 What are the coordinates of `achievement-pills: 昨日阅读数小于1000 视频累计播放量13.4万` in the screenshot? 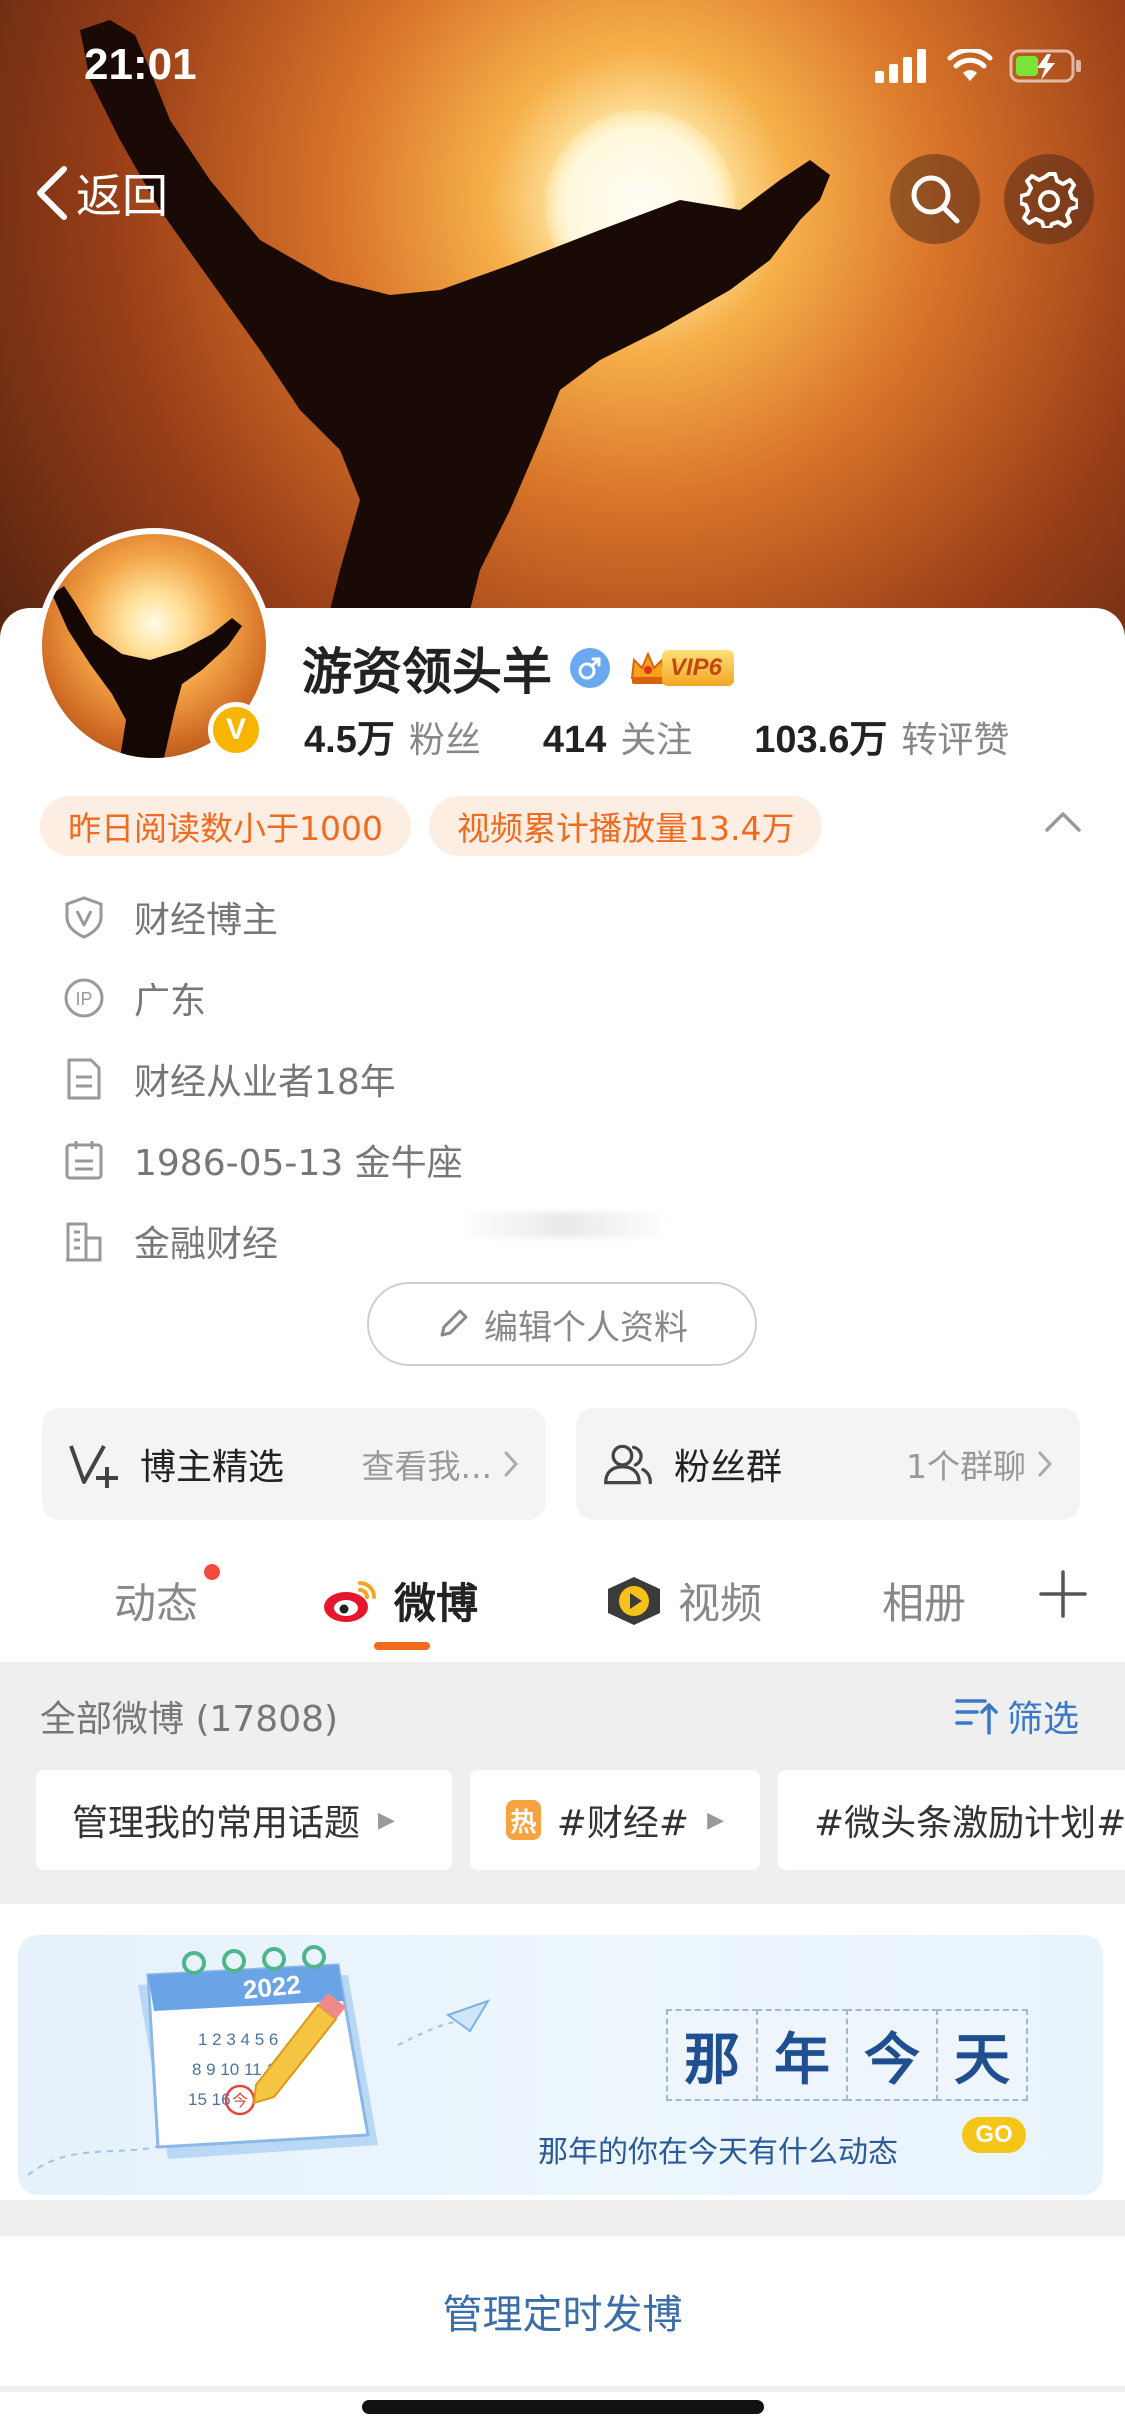 It's located at (431, 826).